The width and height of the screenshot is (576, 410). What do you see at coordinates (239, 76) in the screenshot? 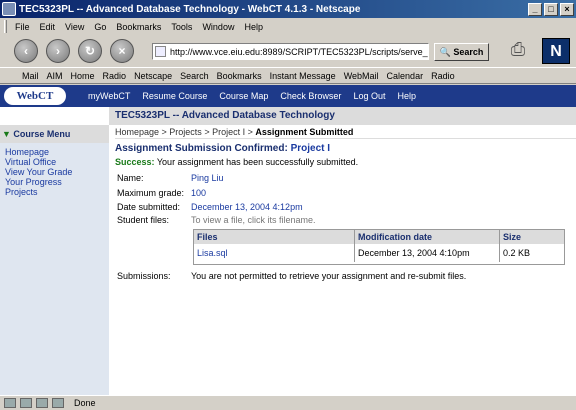
I see `personal-bookmarks: Bookmarks` at bounding box center [239, 76].